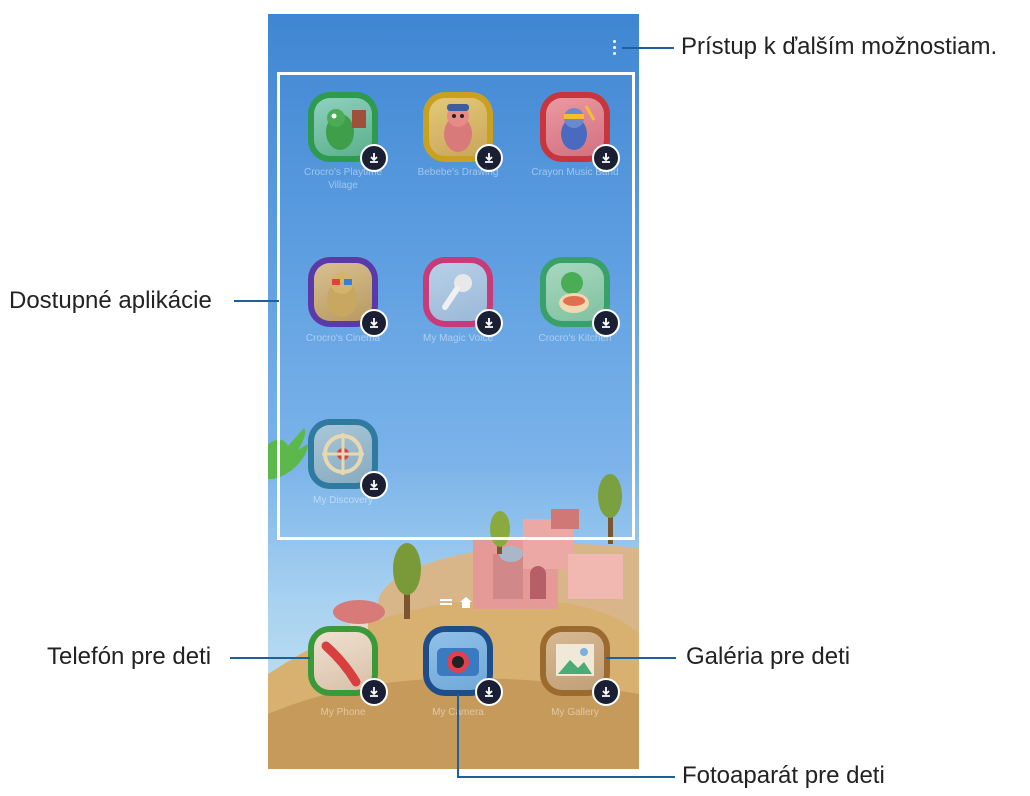 This screenshot has width=1030, height=796. Describe the element at coordinates (343, 712) in the screenshot. I see `app-label: My Phone` at that location.